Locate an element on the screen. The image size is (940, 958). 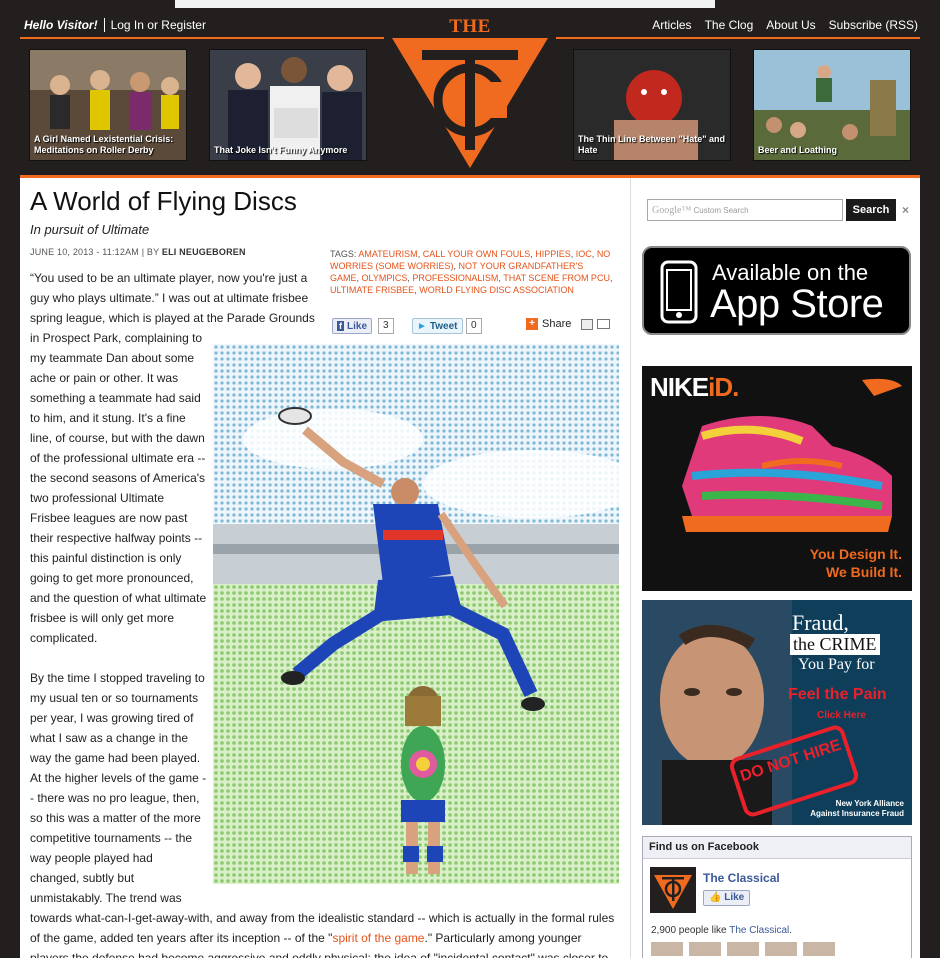
tag-link: PROFESSIONALISM is located at coordinates (455, 278).